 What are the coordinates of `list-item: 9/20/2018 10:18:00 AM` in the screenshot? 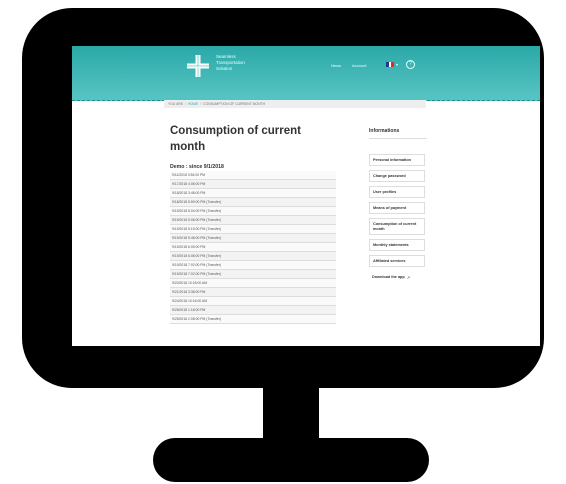 It's located at (253, 283).